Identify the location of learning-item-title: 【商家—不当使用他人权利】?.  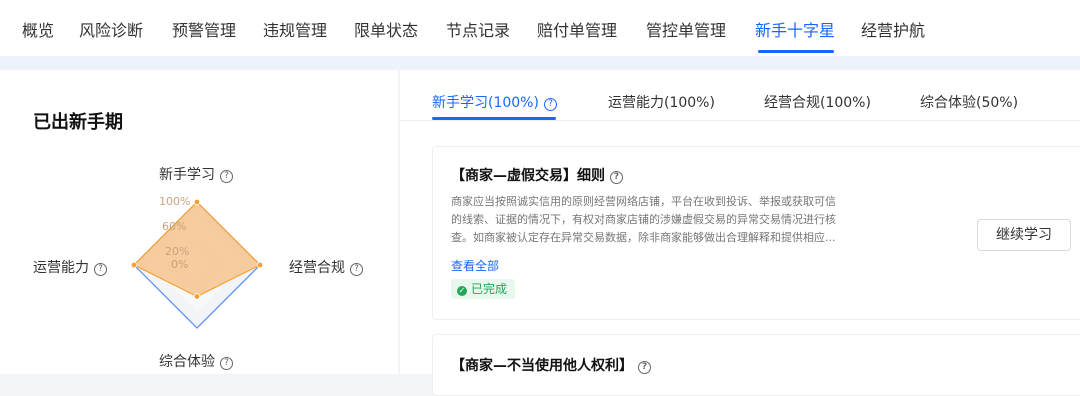
(551, 365).